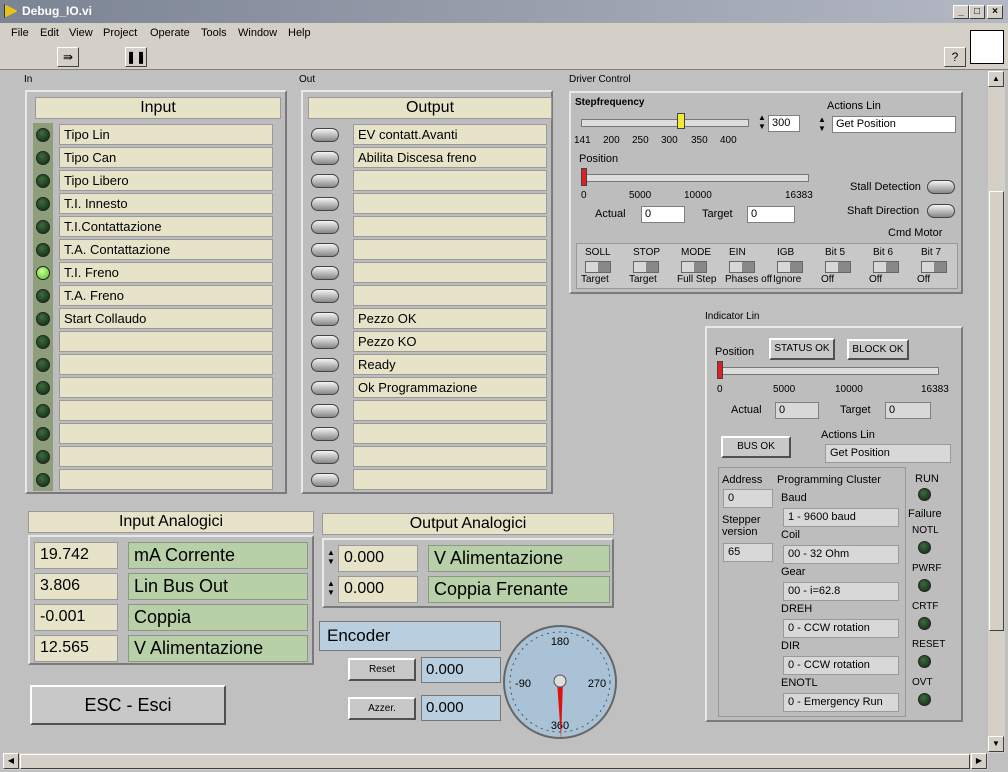 The width and height of the screenshot is (1008, 772). What do you see at coordinates (663, 214) in the screenshot?
I see `driver-actual-value: 0` at bounding box center [663, 214].